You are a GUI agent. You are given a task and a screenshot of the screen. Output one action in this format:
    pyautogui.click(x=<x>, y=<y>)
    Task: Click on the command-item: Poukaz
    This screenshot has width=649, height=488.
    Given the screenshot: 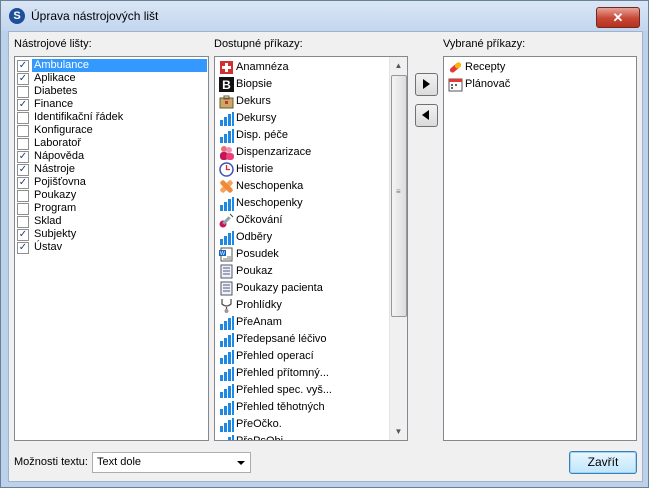 What is the action you would take?
    pyautogui.click(x=302, y=271)
    